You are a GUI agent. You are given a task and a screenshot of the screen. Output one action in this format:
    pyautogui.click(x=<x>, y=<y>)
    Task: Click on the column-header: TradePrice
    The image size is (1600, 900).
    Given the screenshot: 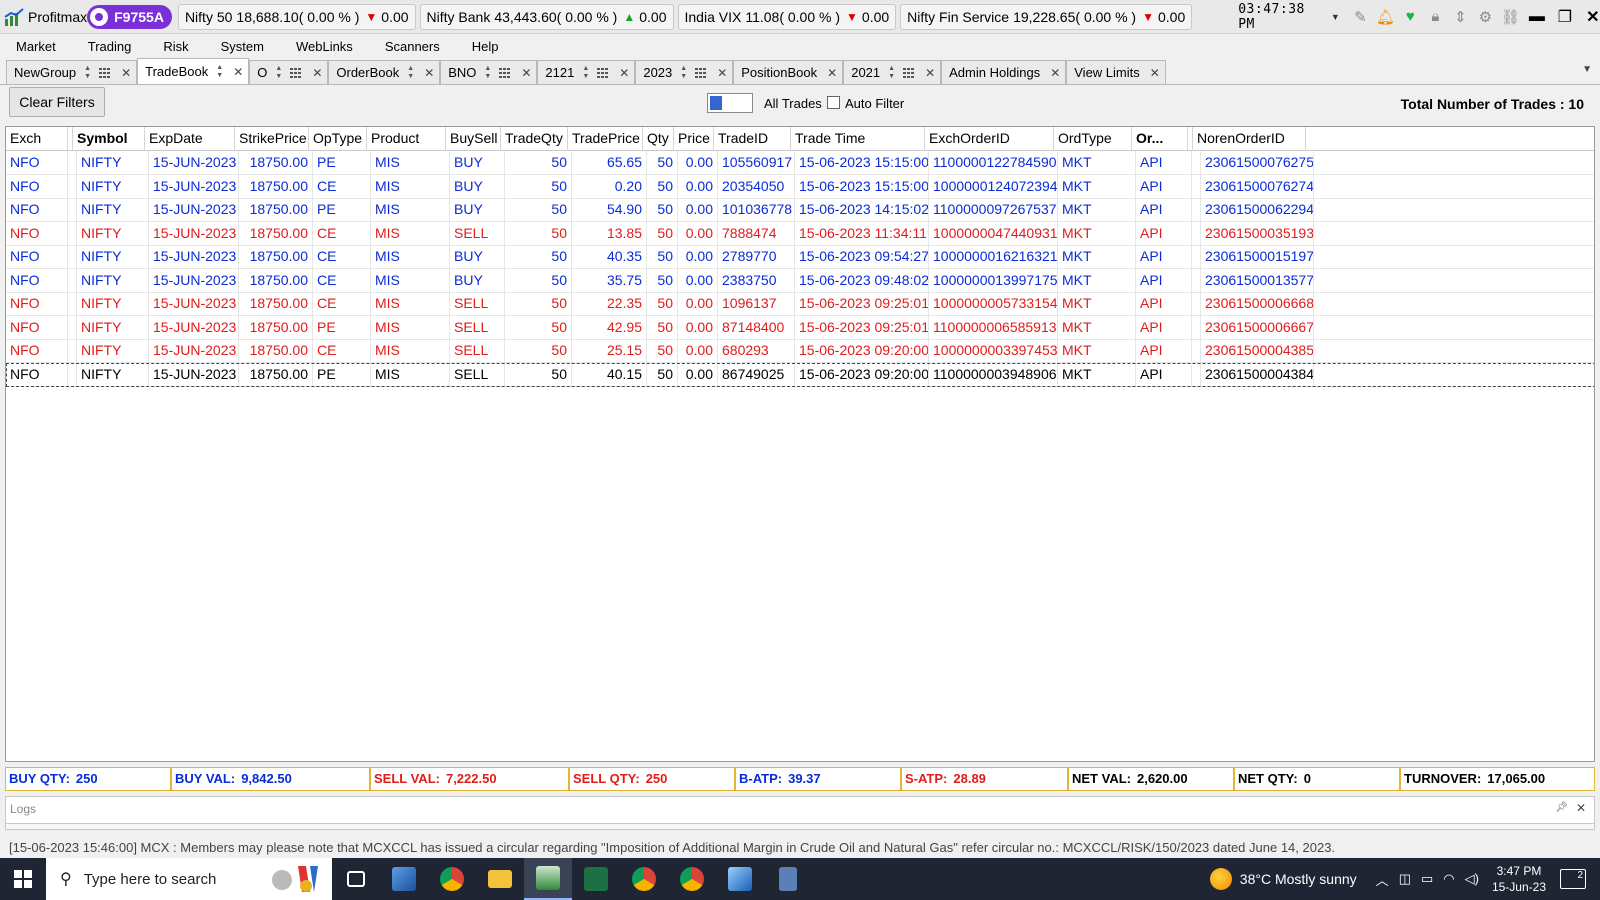 What is the action you would take?
    pyautogui.click(x=605, y=139)
    